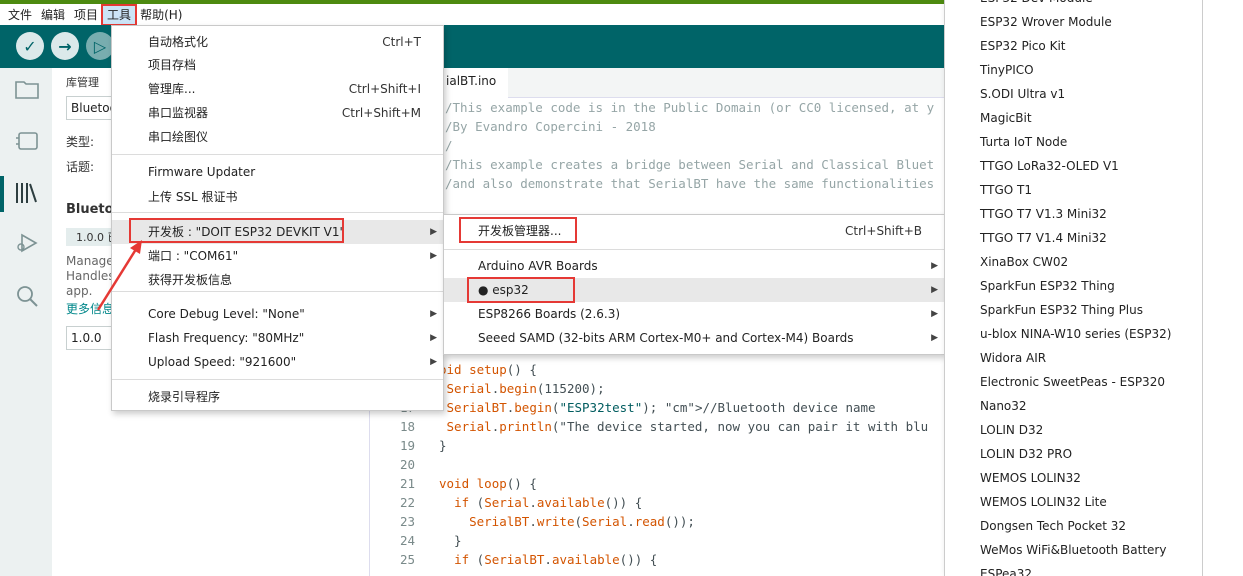 This screenshot has width=1243, height=576. I want to click on tools-menu-item: 串口监视器 Ctrl+Shift+M, so click(277, 113).